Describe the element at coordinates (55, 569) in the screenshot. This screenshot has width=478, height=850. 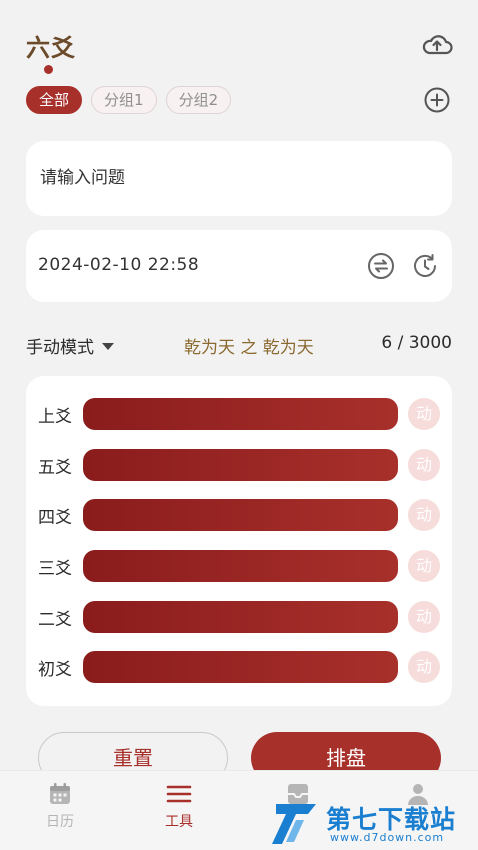
I see `yao-label: 三爻` at that location.